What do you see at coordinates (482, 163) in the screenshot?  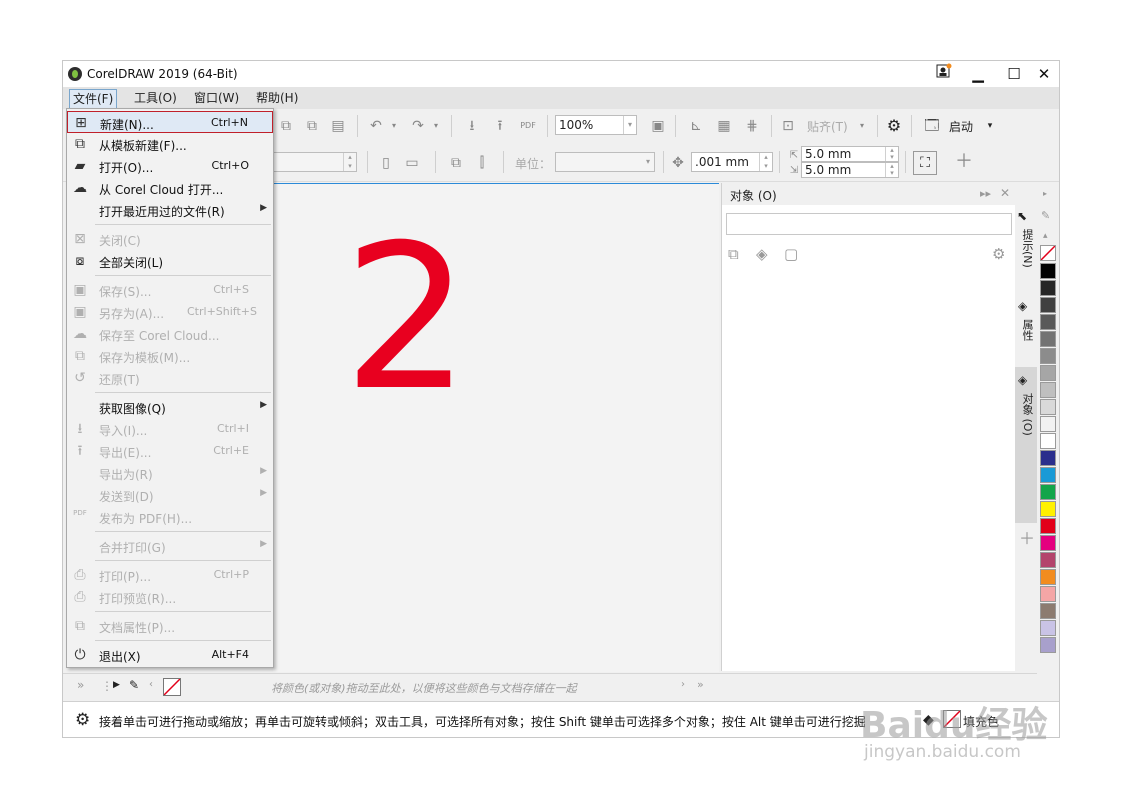 I see `current-page-icon: ⫿` at bounding box center [482, 163].